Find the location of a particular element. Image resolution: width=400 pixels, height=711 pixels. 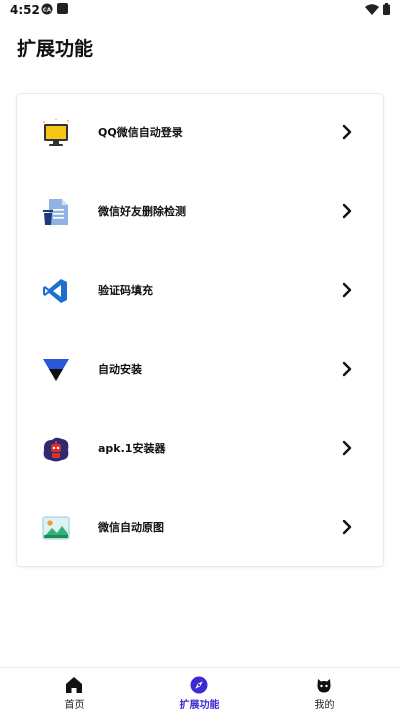

svg-text: CA is located at coordinates (47, 10).